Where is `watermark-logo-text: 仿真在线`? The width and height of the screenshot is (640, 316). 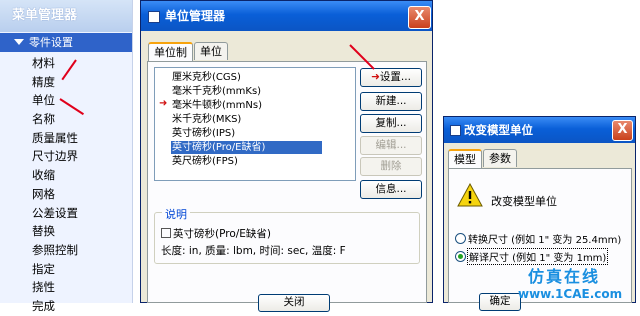
watermark-logo-text: 仿真在线 is located at coordinates (564, 276).